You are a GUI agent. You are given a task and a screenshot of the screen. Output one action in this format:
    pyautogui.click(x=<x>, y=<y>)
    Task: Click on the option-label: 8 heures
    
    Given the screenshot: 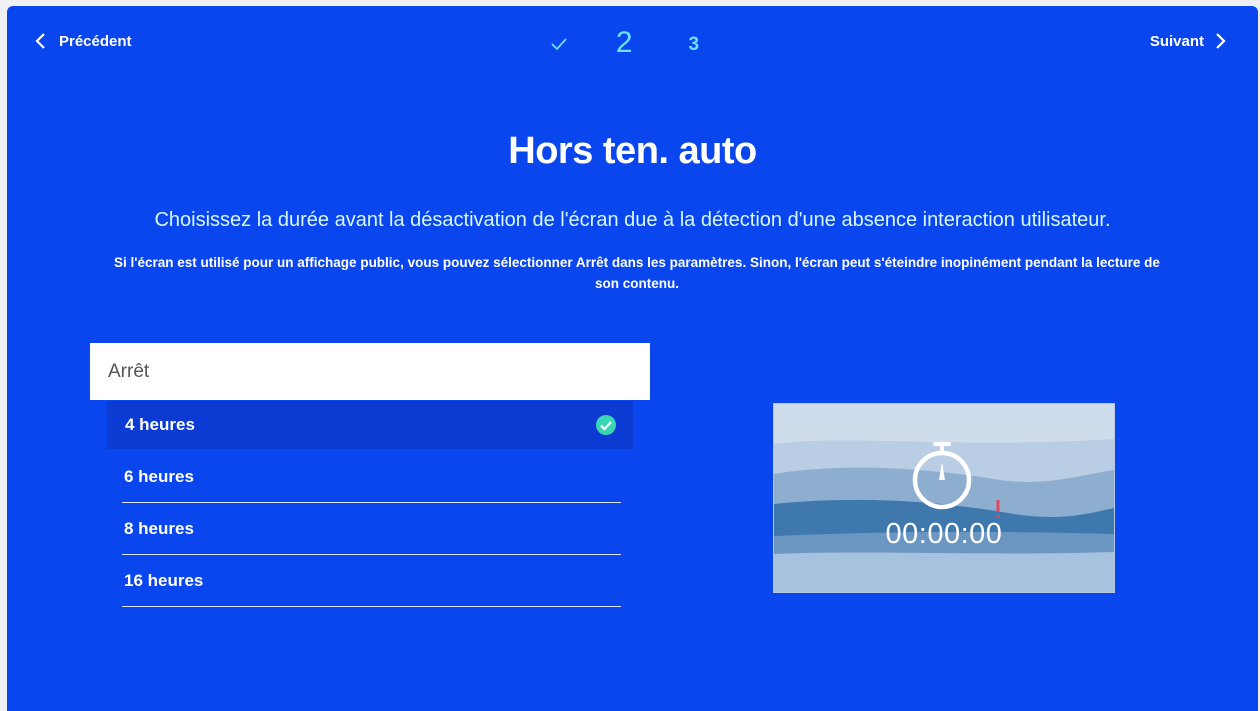 What is the action you would take?
    pyautogui.click(x=159, y=528)
    